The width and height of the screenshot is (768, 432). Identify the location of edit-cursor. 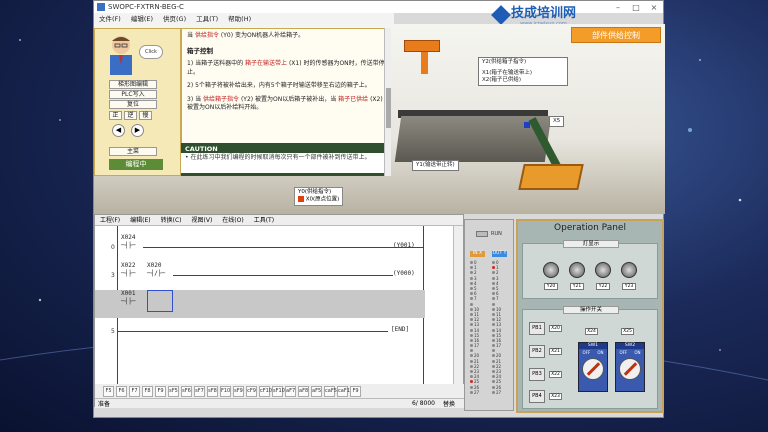
(160, 301).